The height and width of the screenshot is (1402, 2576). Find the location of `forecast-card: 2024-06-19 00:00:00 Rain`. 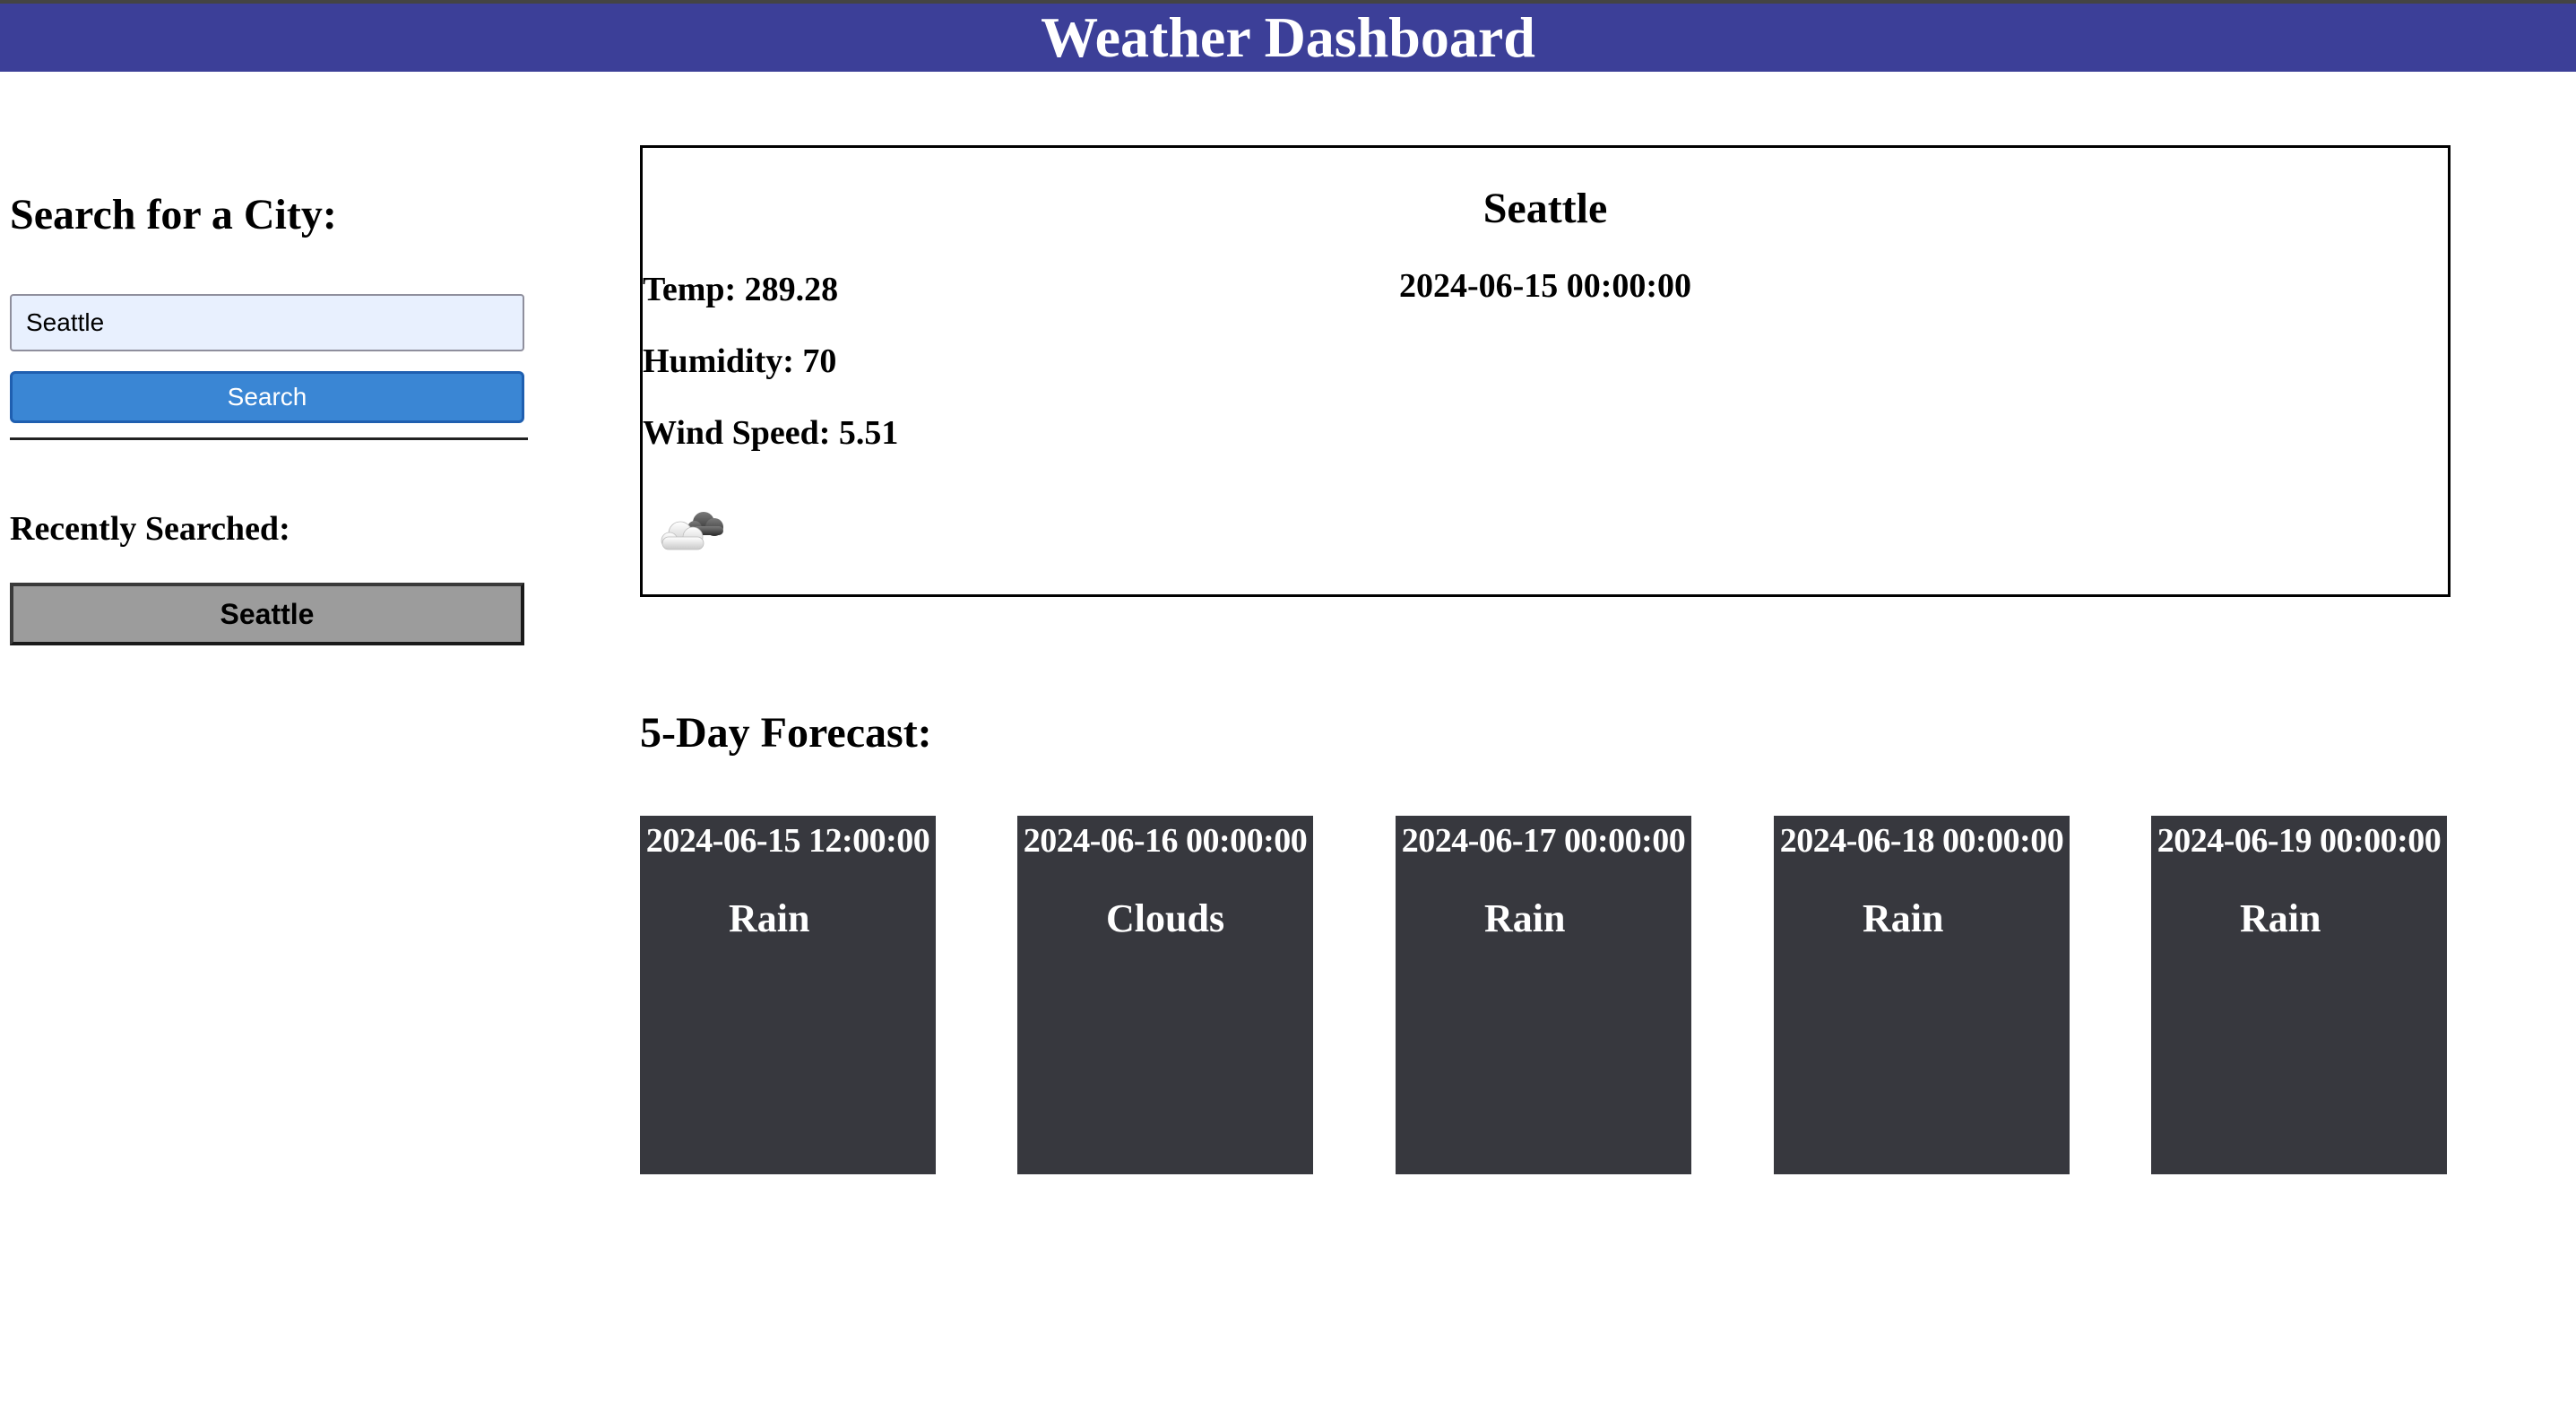

forecast-card: 2024-06-19 00:00:00 Rain is located at coordinates (2299, 995).